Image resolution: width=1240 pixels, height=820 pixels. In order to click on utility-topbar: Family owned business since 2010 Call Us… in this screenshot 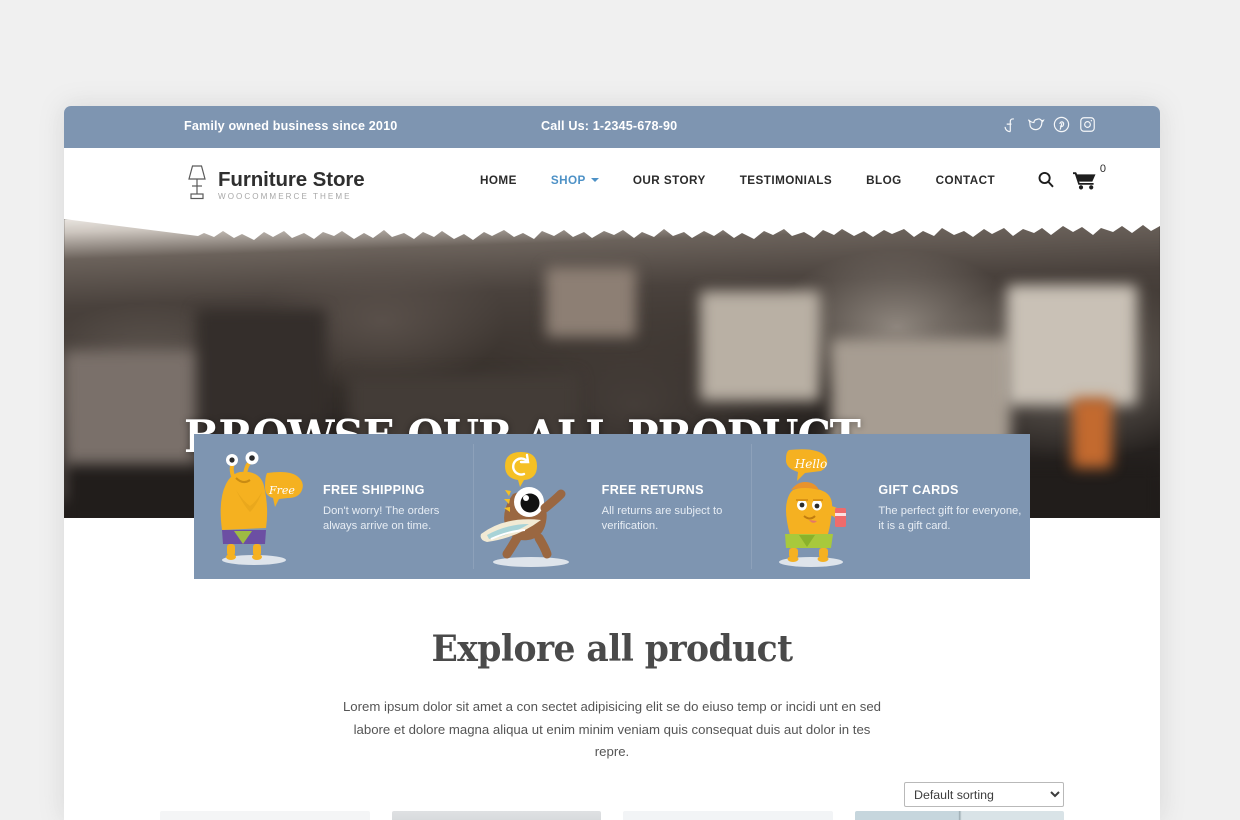, I will do `click(612, 127)`.